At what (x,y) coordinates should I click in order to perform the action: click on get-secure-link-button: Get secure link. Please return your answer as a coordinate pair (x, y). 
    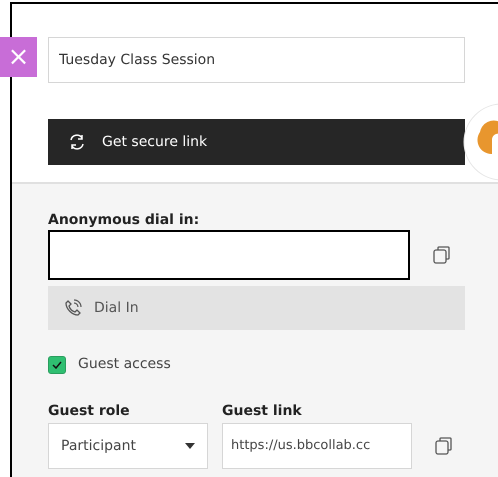
    Looking at the image, I should click on (256, 142).